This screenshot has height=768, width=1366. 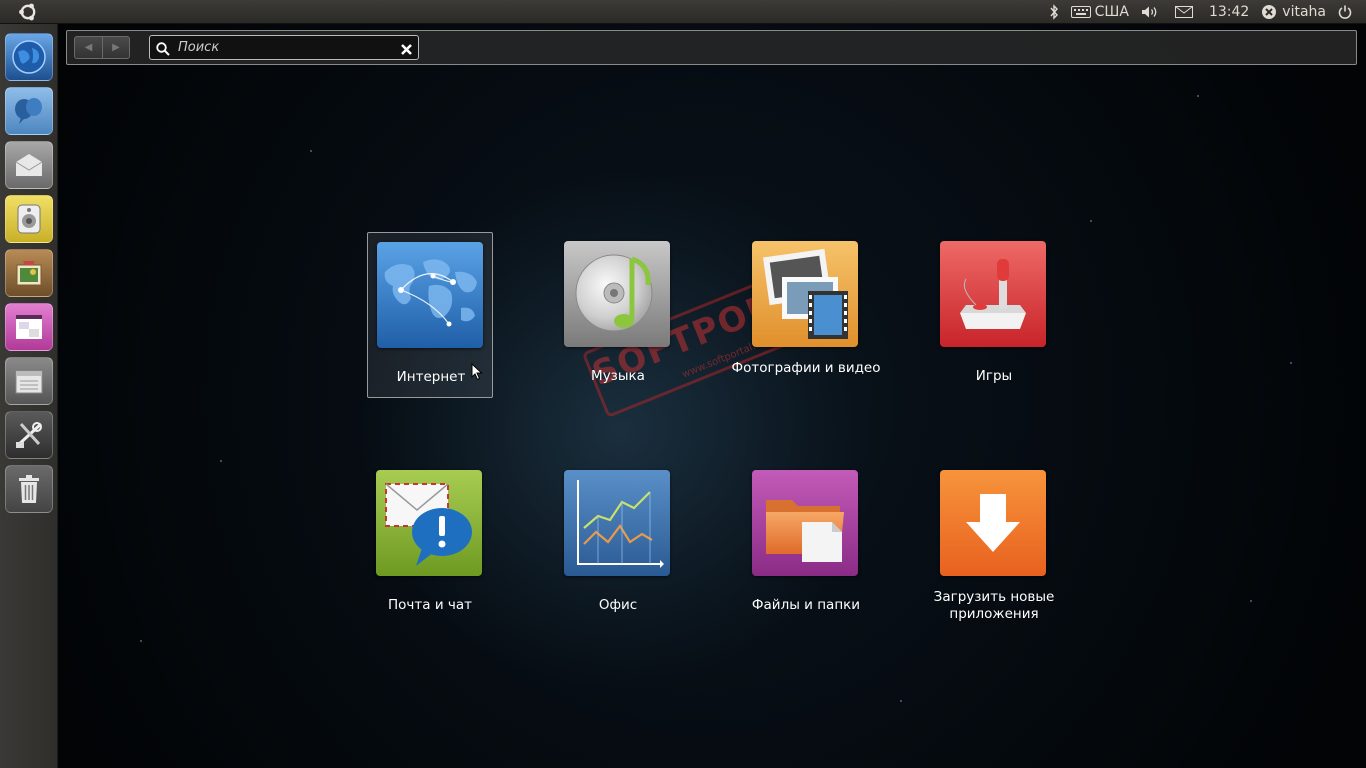 I want to click on search-box, so click(x=284, y=47).